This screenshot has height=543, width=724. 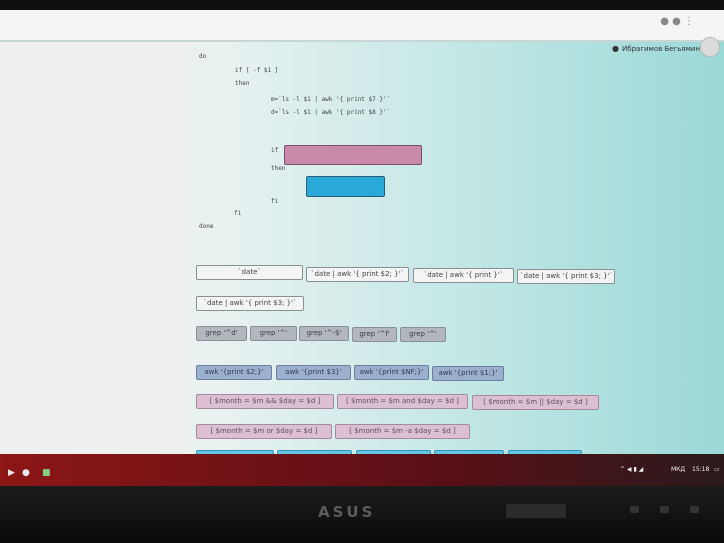 I want to click on drop-slot-condition, so click(x=353, y=155).